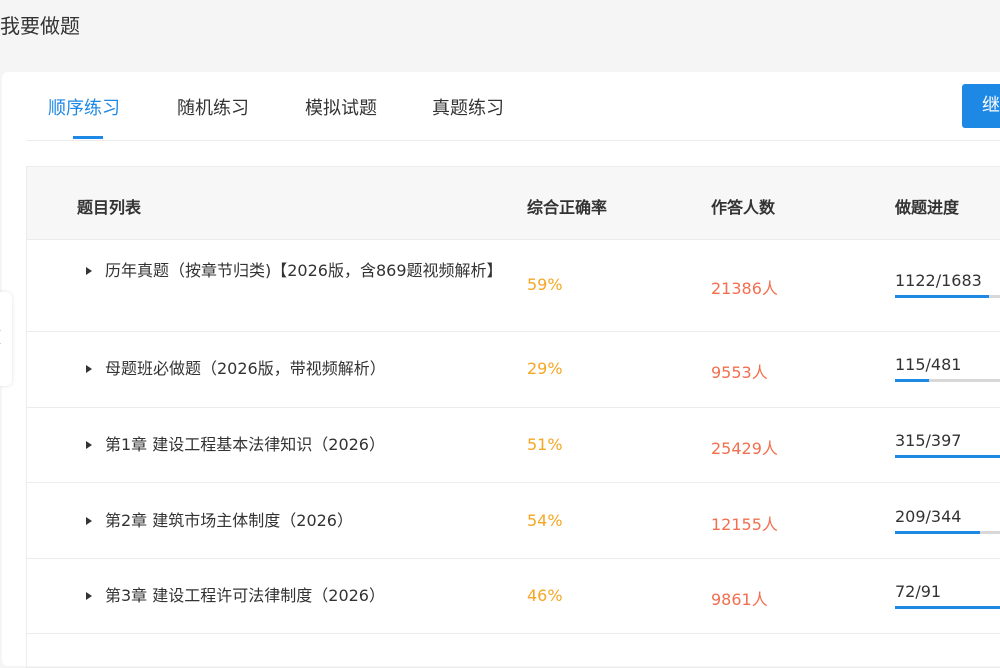 Image resolution: width=1000 pixels, height=668 pixels. What do you see at coordinates (928, 516) in the screenshot?
I see `row-progress-text: 209/344` at bounding box center [928, 516].